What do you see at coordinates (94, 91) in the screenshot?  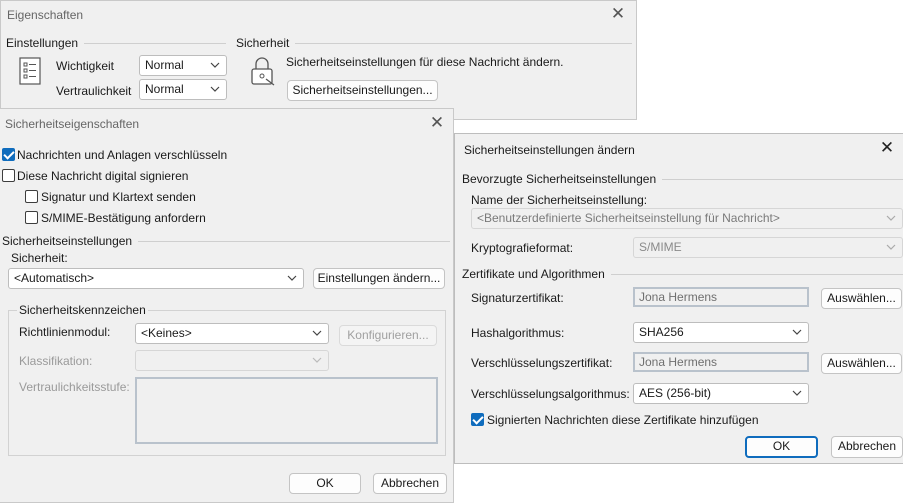 I see `sensitivity-label: Vertraulichkeit` at bounding box center [94, 91].